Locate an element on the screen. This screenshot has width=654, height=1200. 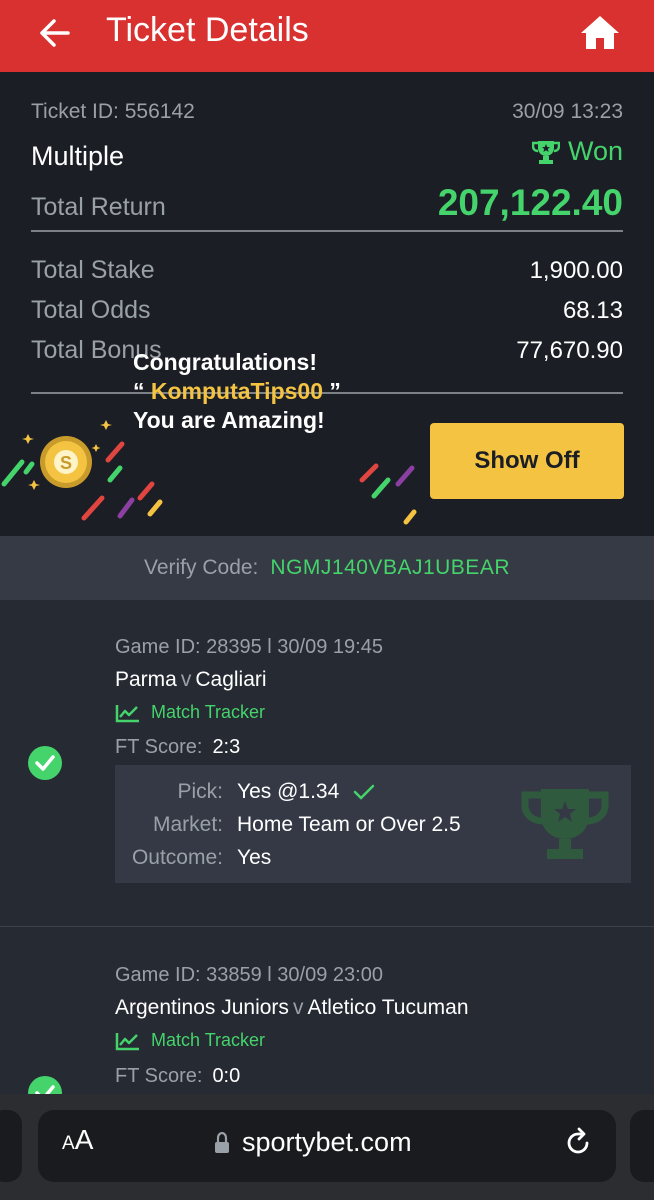
previous-tab is located at coordinates (11, 1146).